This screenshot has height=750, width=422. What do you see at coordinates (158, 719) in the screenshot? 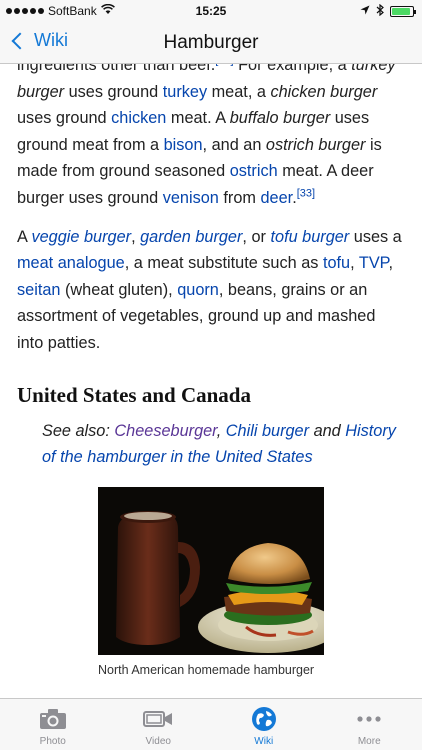
I see `video-icon` at bounding box center [158, 719].